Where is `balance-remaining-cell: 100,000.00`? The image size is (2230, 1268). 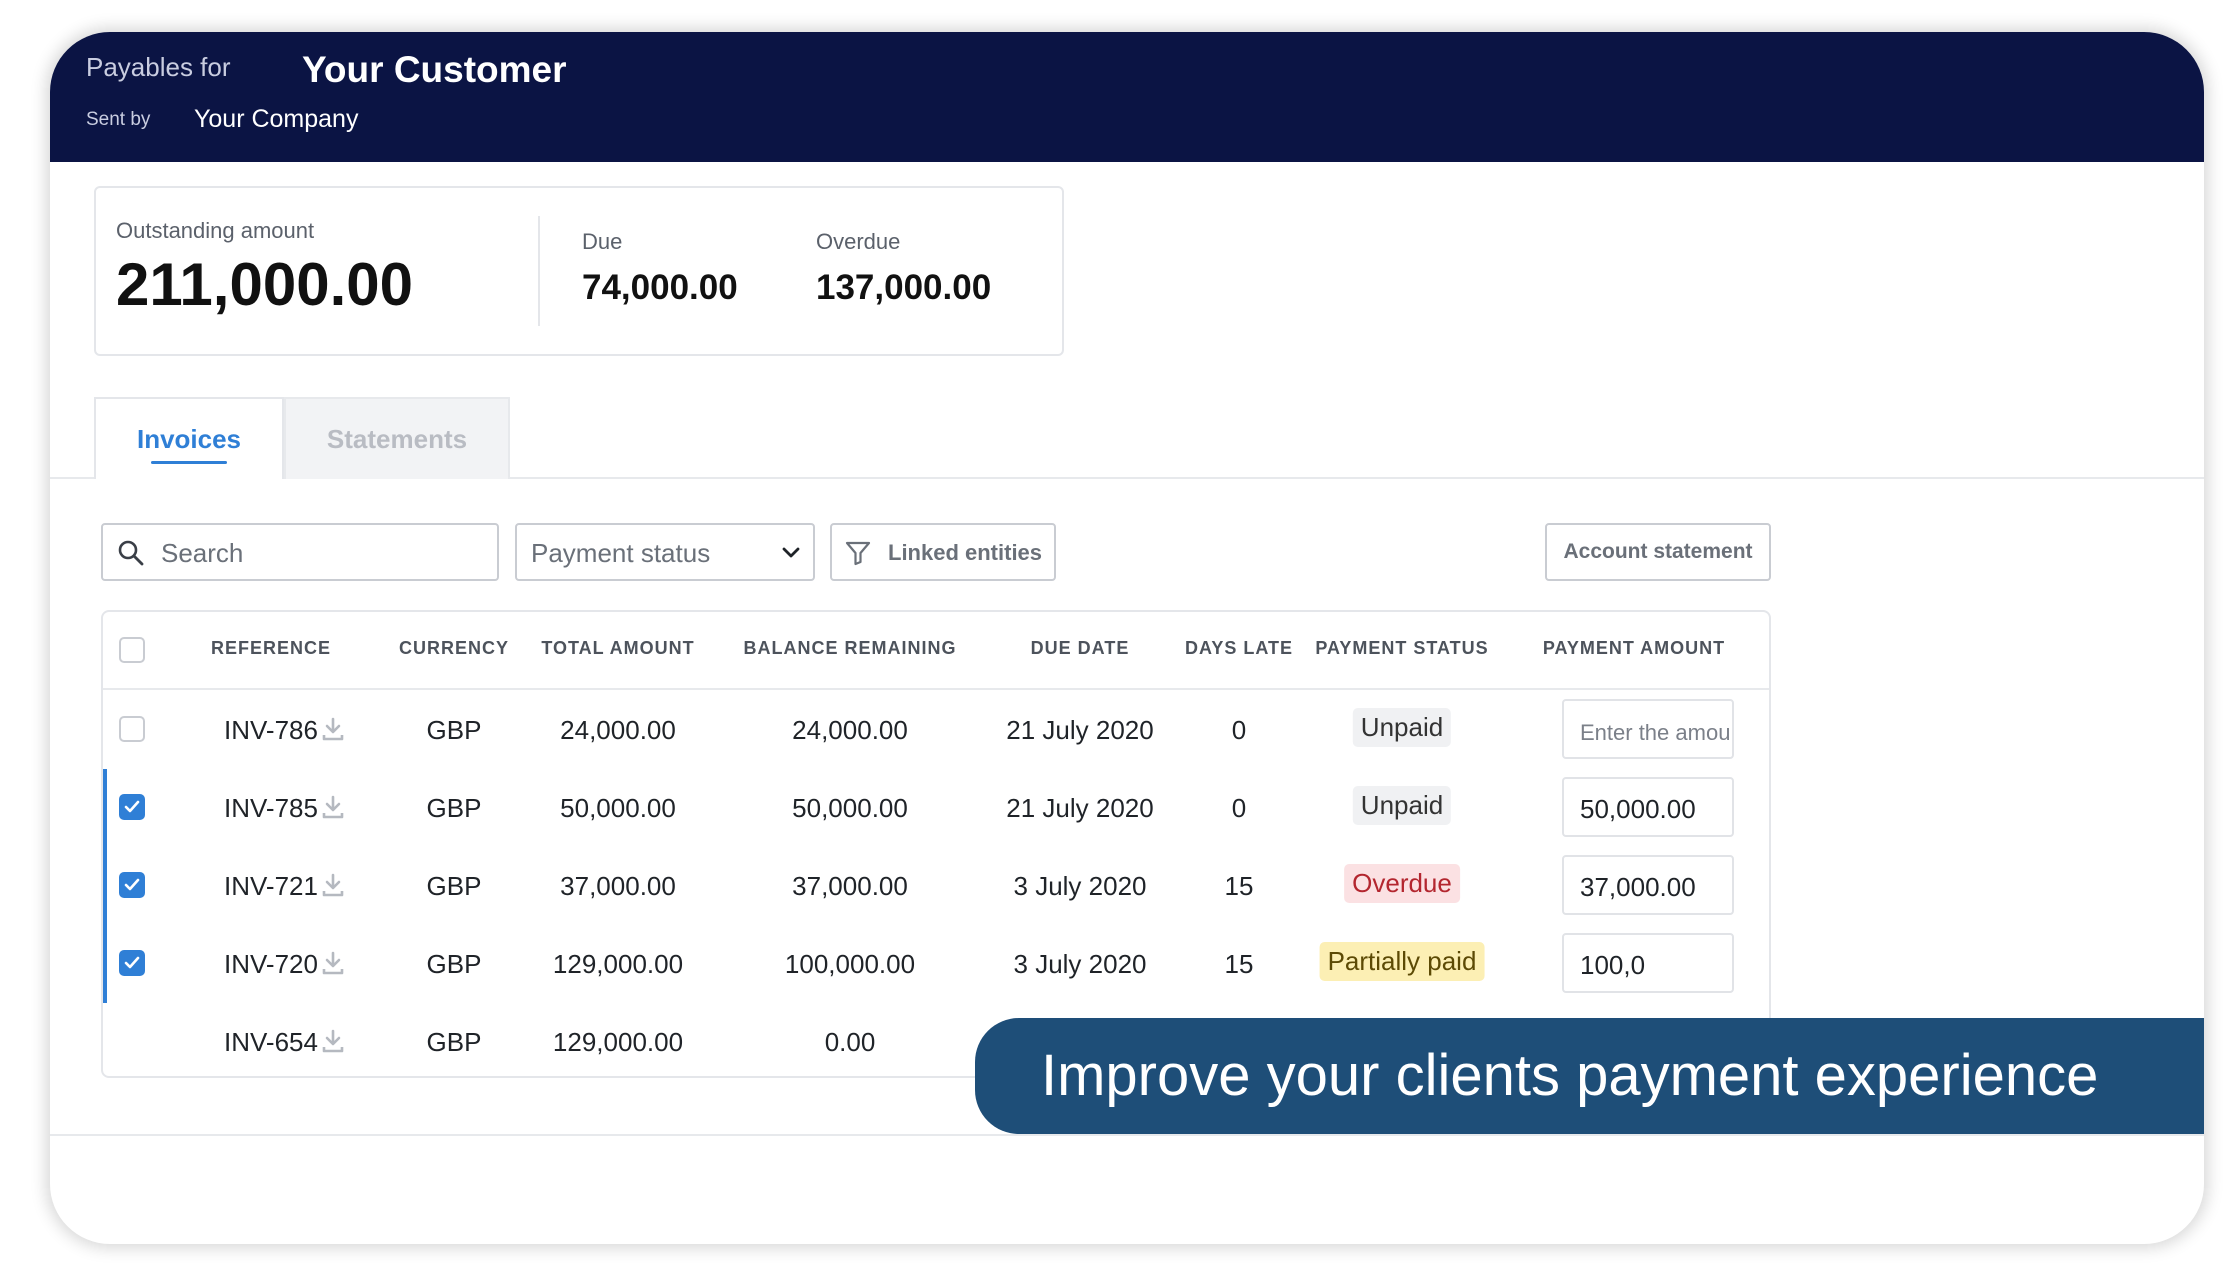 balance-remaining-cell: 100,000.00 is located at coordinates (850, 964).